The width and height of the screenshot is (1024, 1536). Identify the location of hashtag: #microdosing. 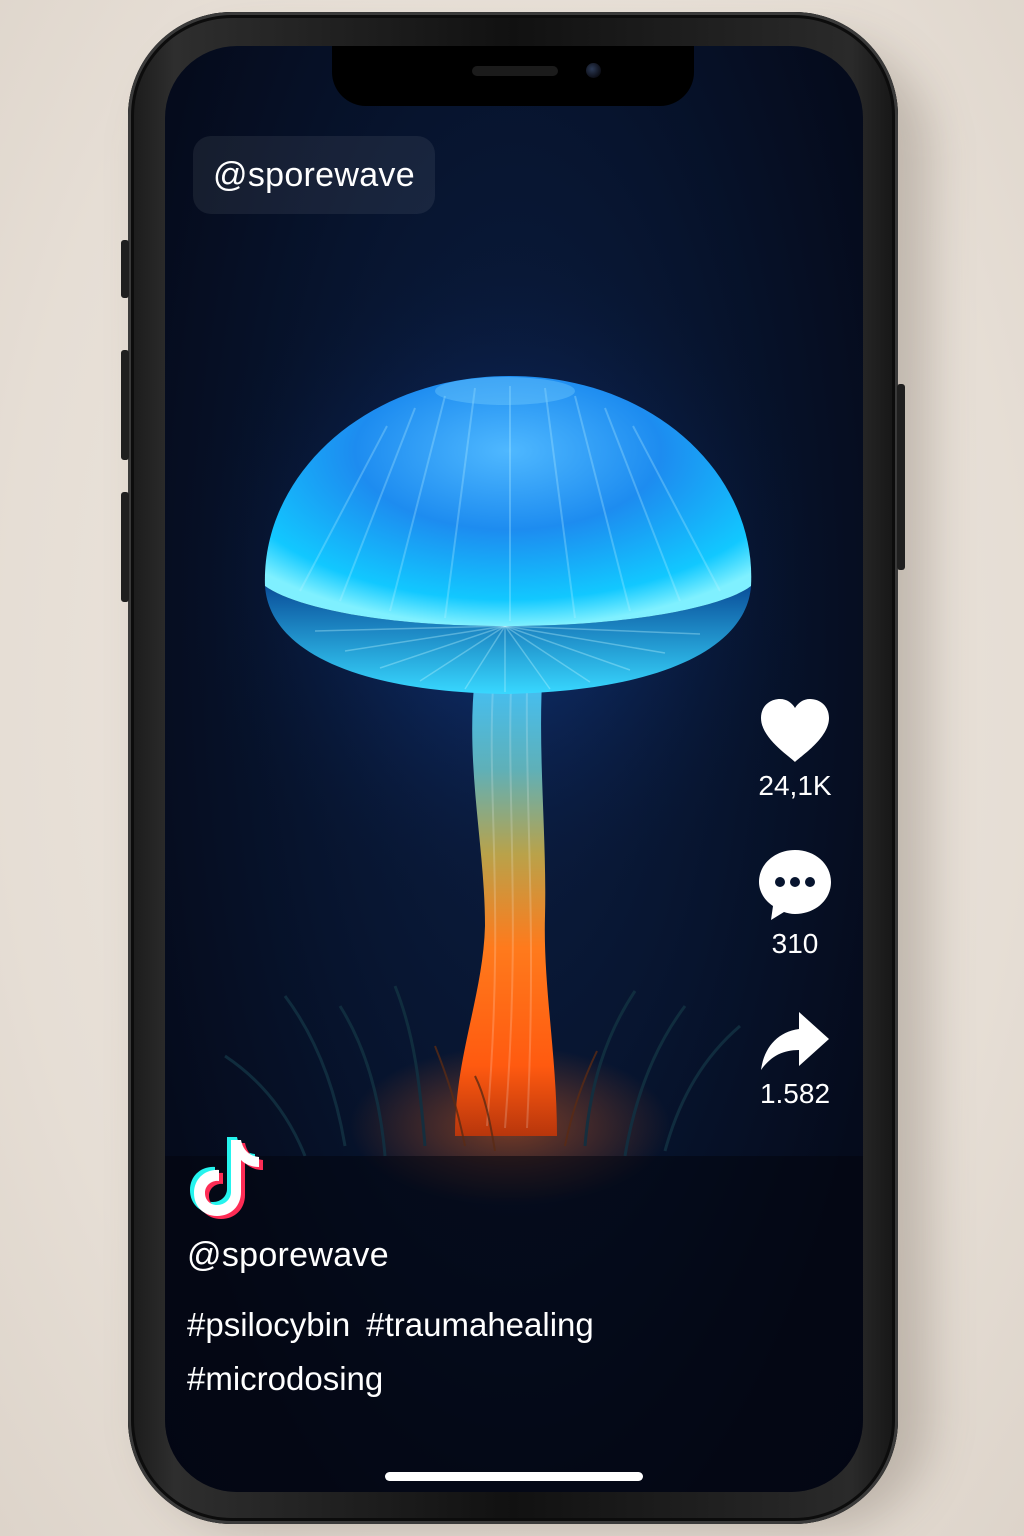
(285, 1379).